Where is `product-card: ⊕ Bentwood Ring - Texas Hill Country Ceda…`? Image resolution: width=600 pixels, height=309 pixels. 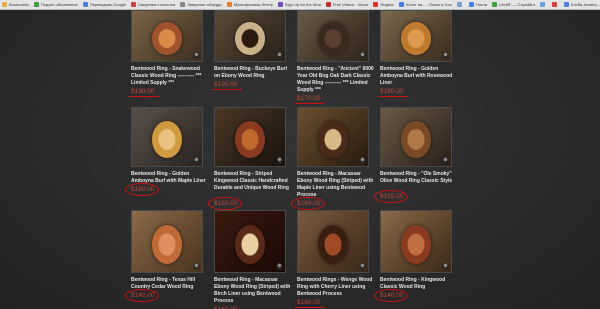
product-card: ⊕ Bentwood Ring - Texas Hill Country Ceda… is located at coordinates (165, 255).